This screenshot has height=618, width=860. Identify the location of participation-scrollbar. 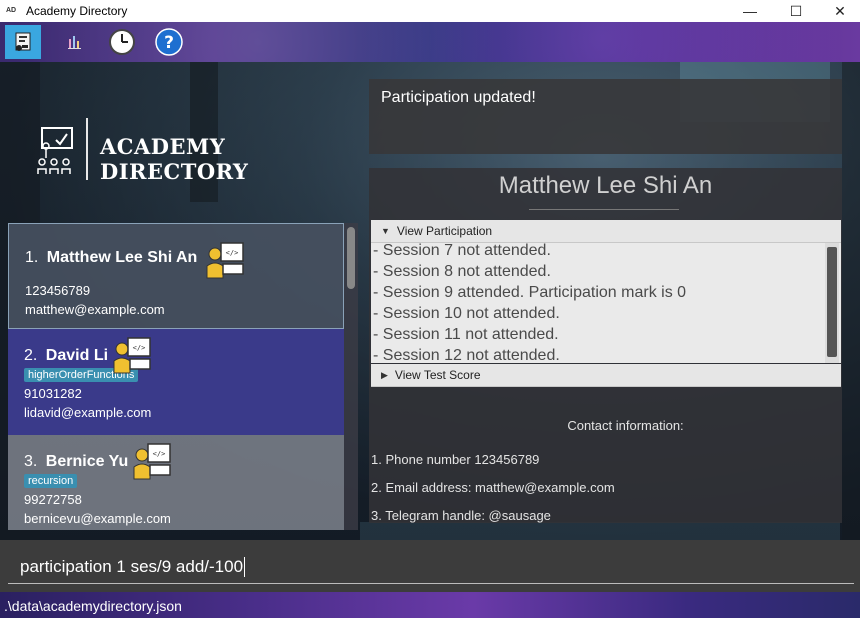
(832, 303).